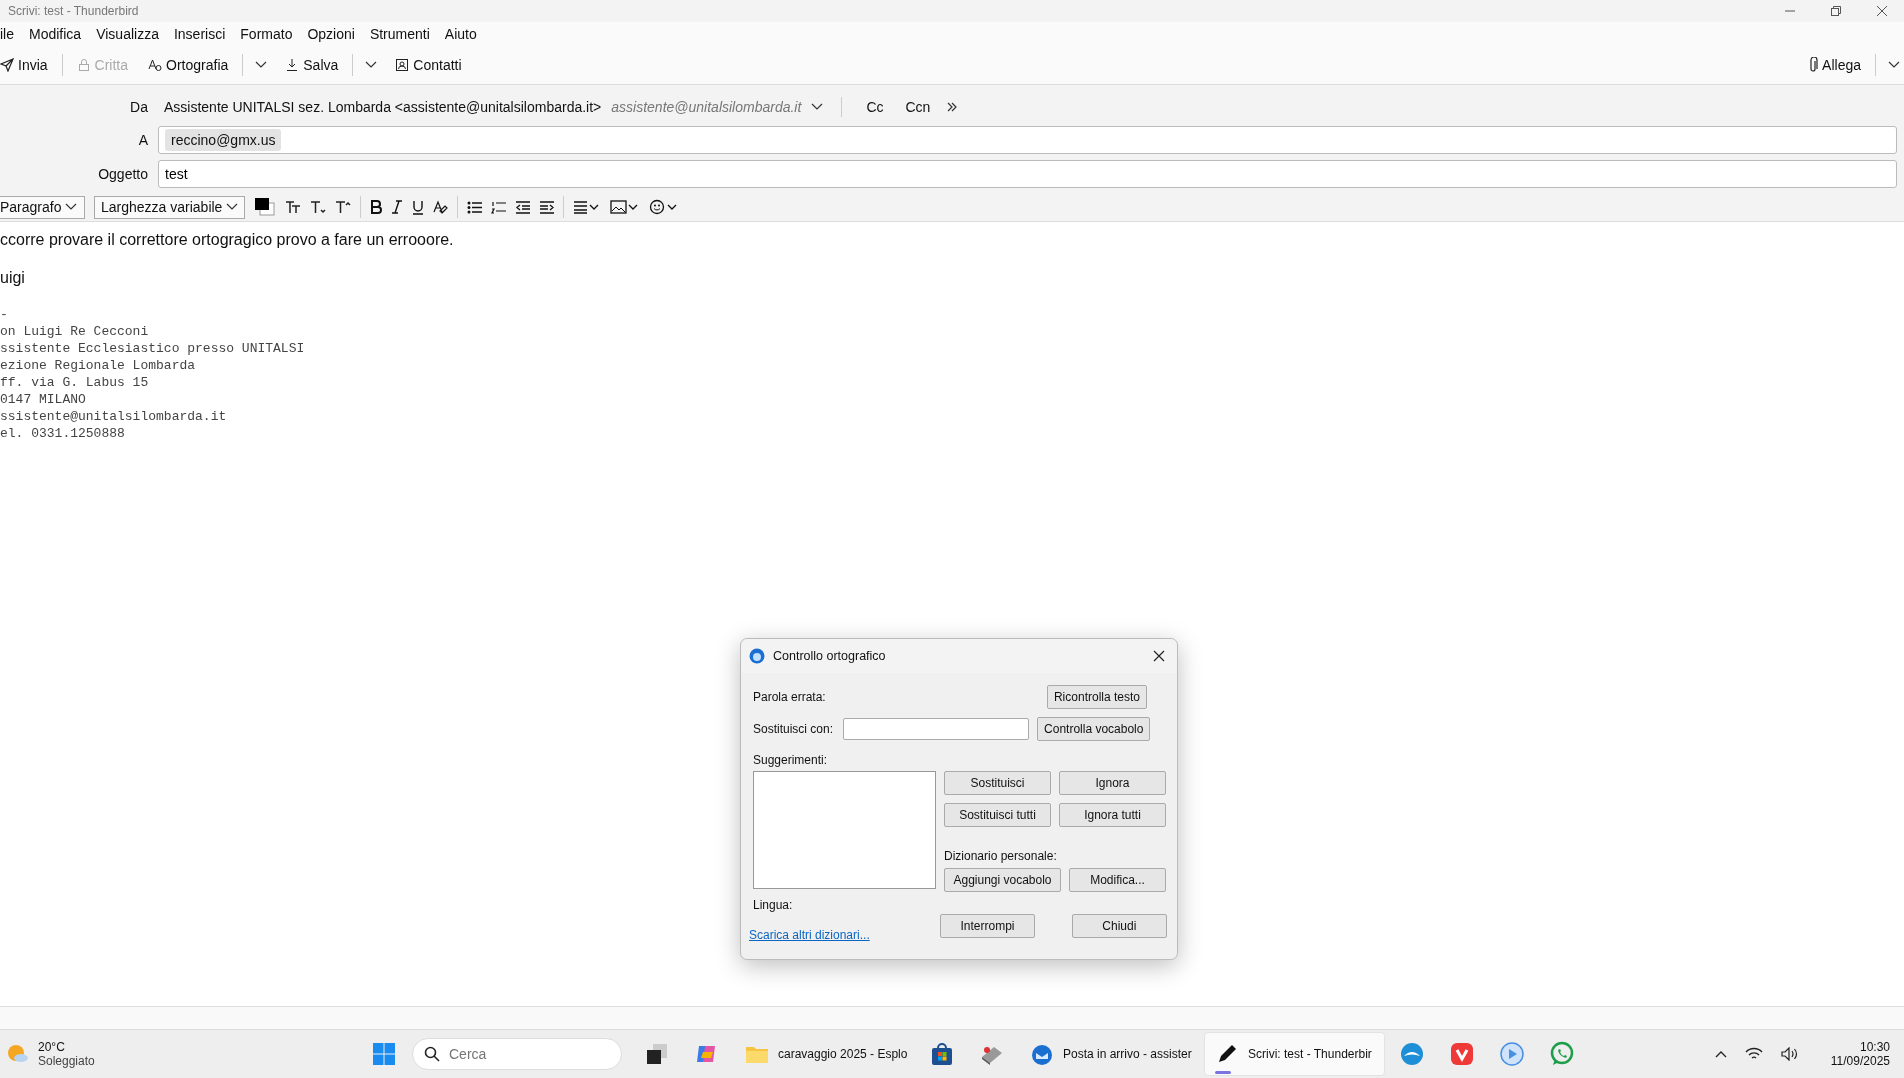 Image resolution: width=1904 pixels, height=1078 pixels. I want to click on field-label: Oggetto, so click(122, 174).